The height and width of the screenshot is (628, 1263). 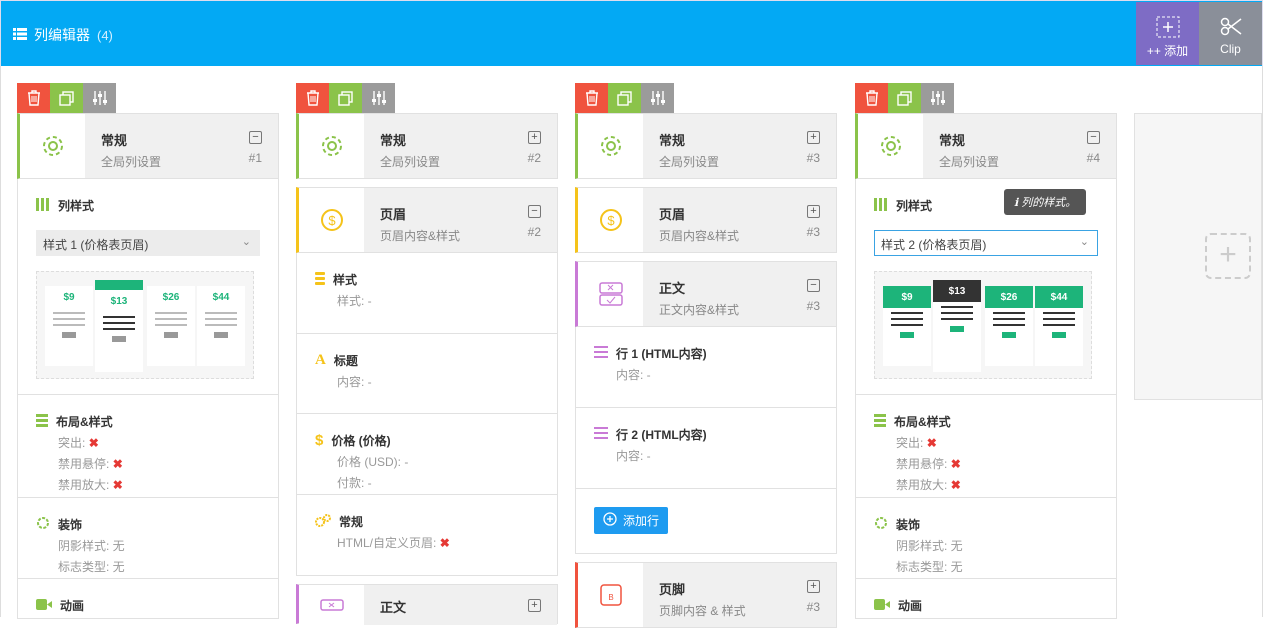 What do you see at coordinates (702, 611) in the screenshot?
I see `section-subtitle: 页脚内容 & 样式` at bounding box center [702, 611].